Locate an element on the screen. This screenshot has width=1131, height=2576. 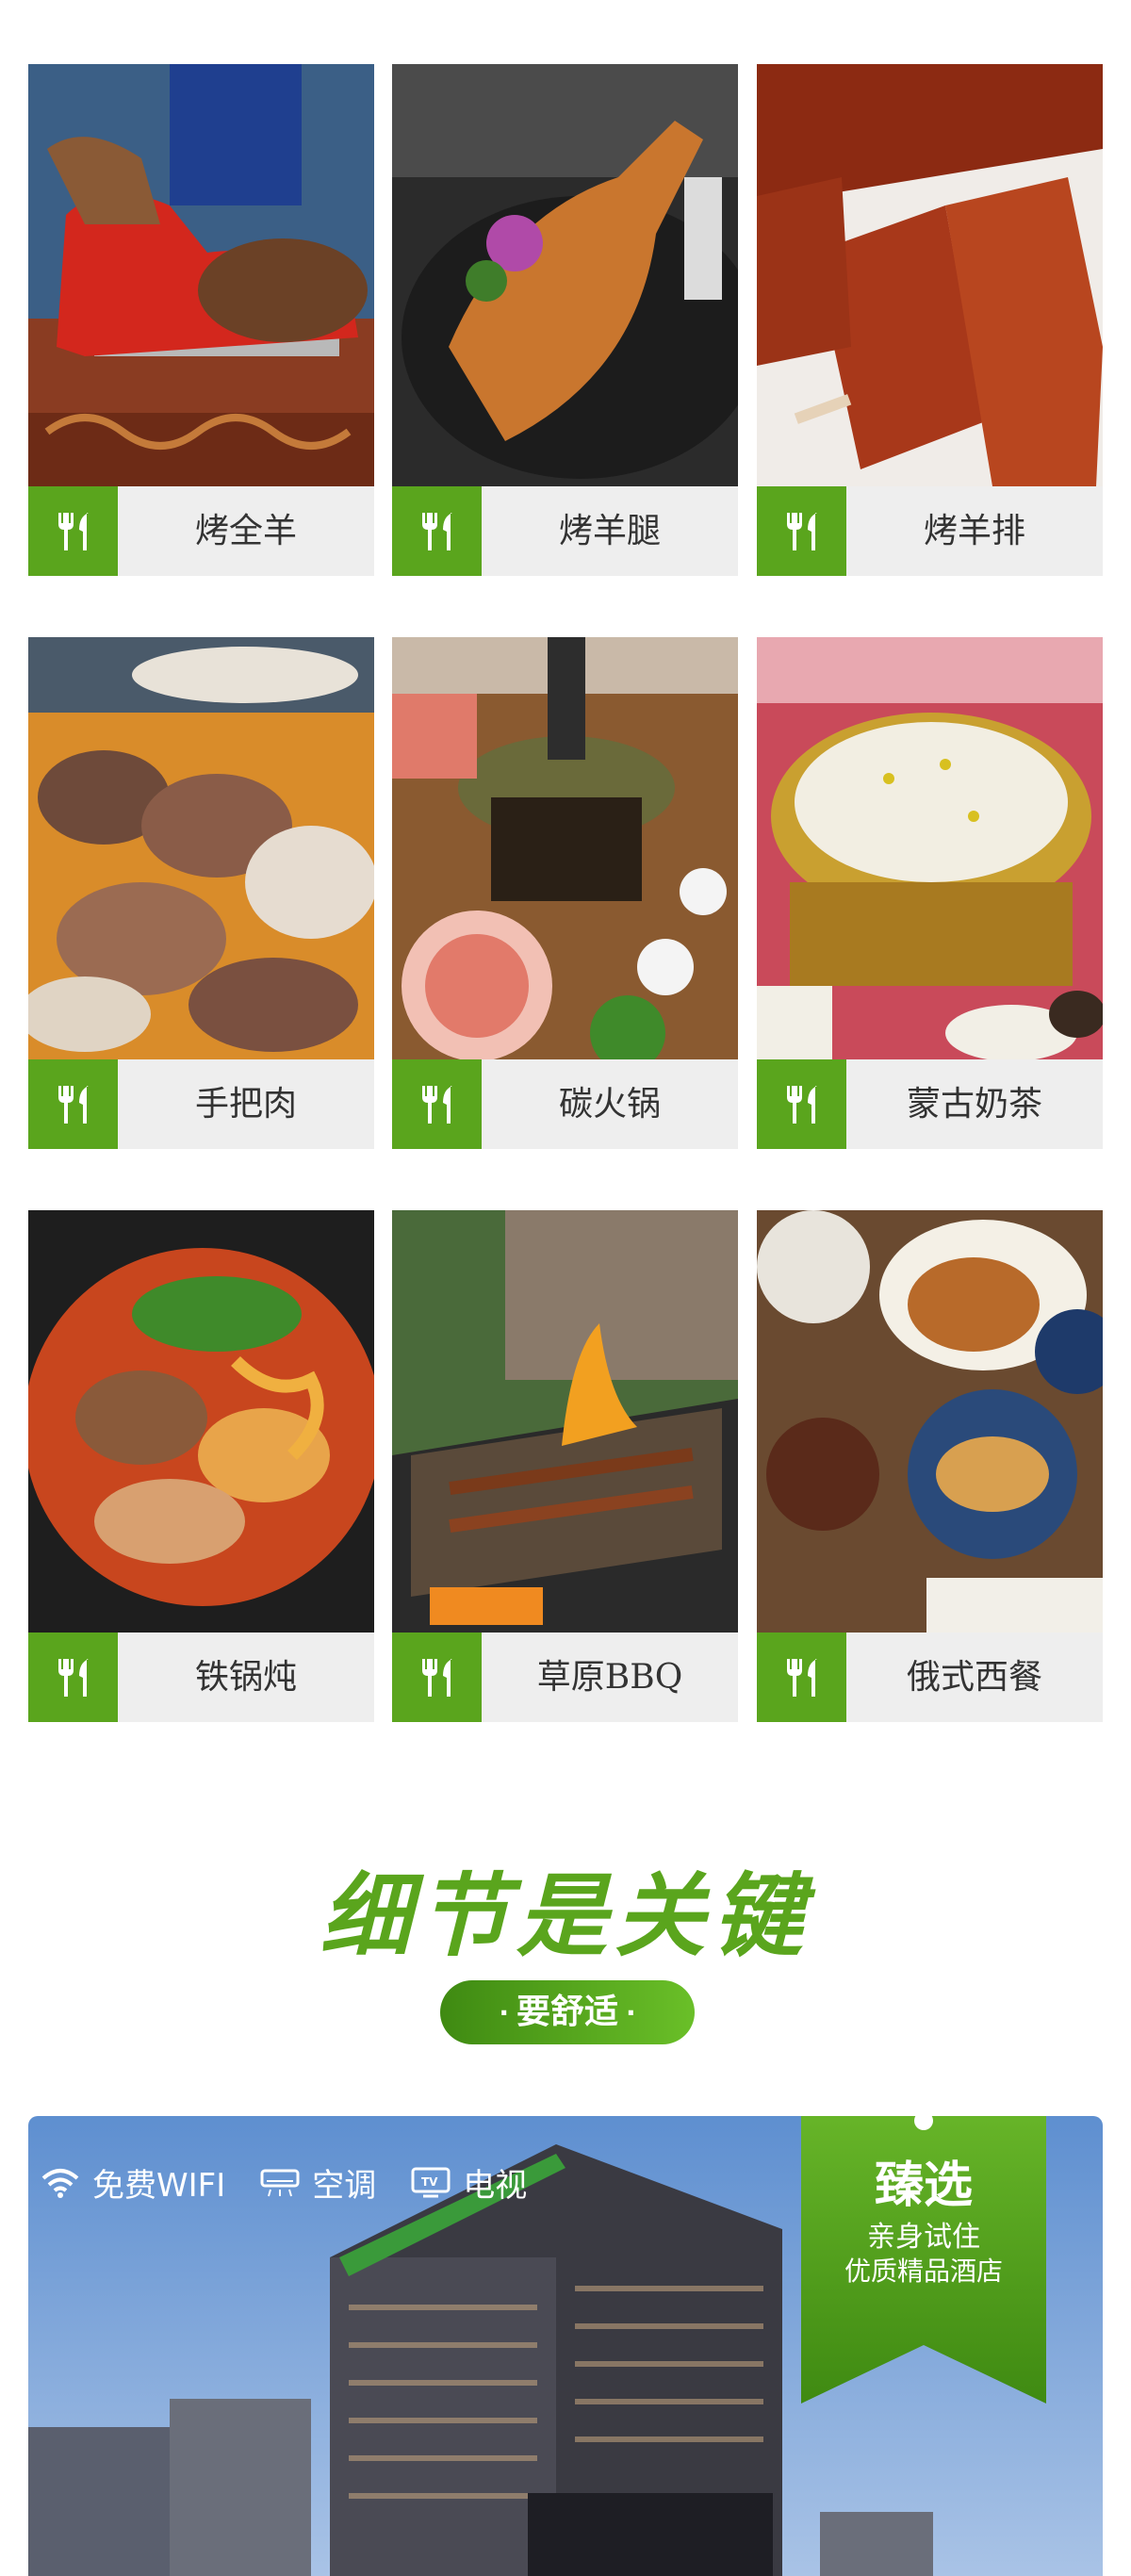
food-card-charcoal-hotpot: 碳火锅 is located at coordinates (565, 893).